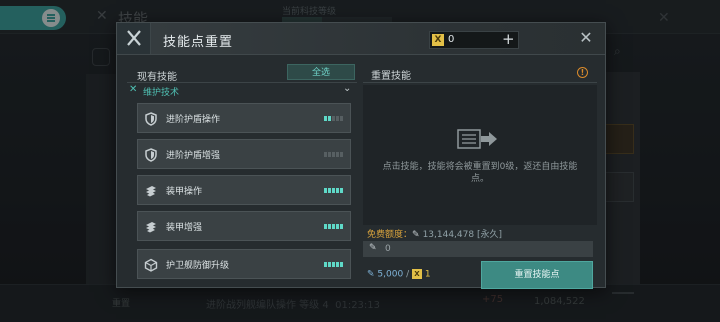 The image size is (720, 322). Describe the element at coordinates (478, 139) in the screenshot. I see `transfer-icon` at that location.